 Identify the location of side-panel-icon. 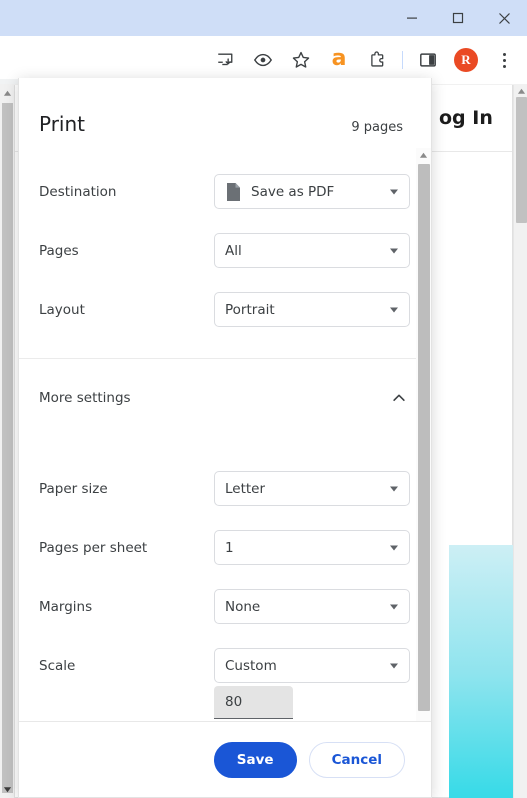
(428, 60).